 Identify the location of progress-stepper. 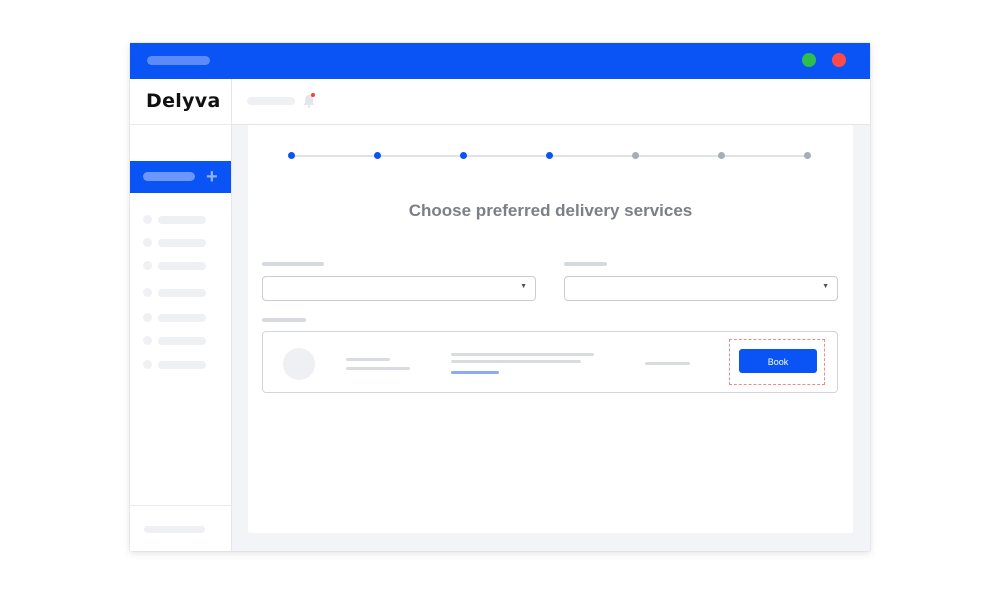
(549, 156).